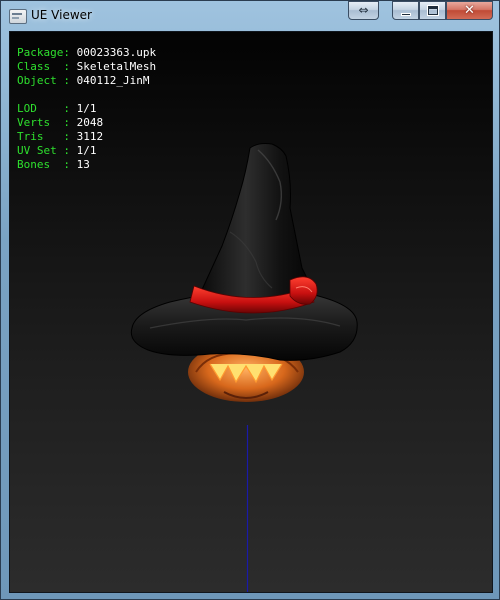  I want to click on close-button: ✕, so click(469, 10).